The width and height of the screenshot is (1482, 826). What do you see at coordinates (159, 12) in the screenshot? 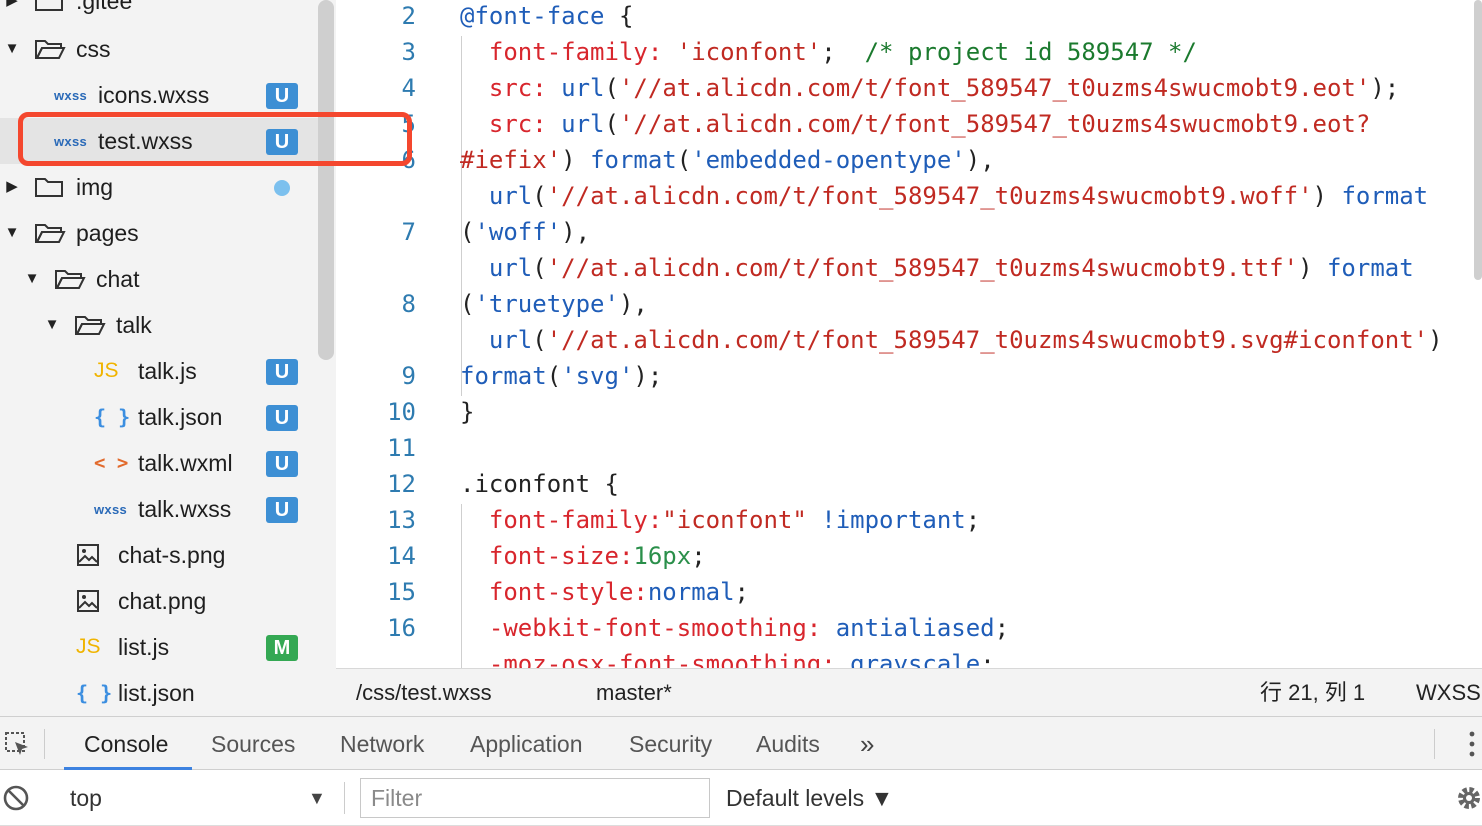
I see `tree-item-gitee: ▶ .gitee` at bounding box center [159, 12].